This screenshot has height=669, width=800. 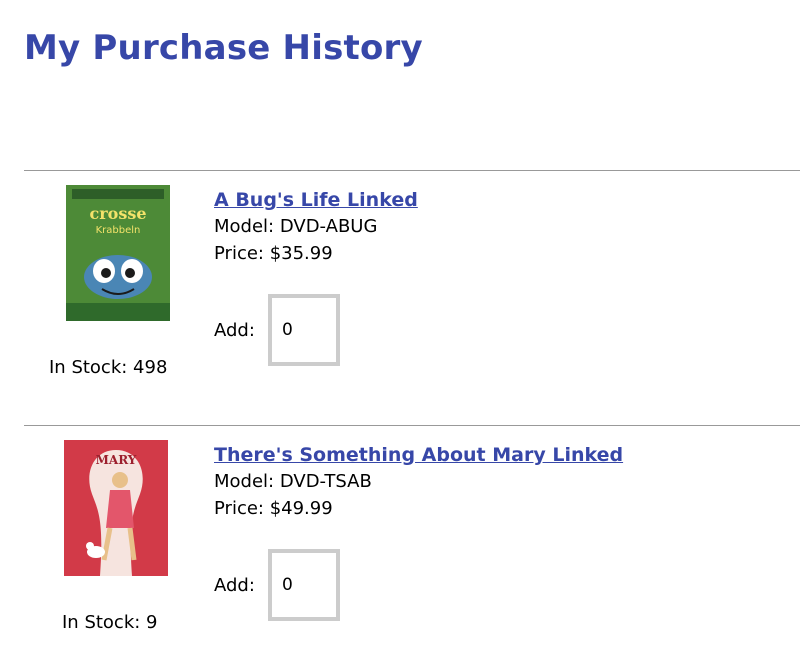 I want to click on dvd-cover-image: MARY, so click(x=116, y=508).